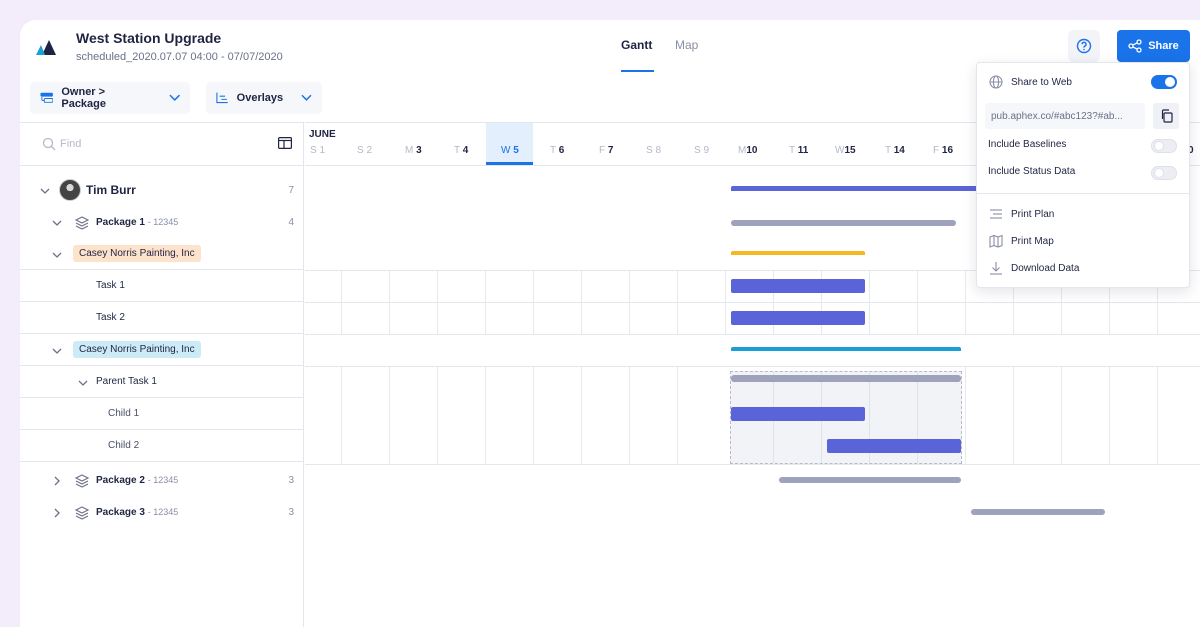  Describe the element at coordinates (162, 382) in the screenshot. I see `tree-row-parent-task: Parent Task 1` at that location.